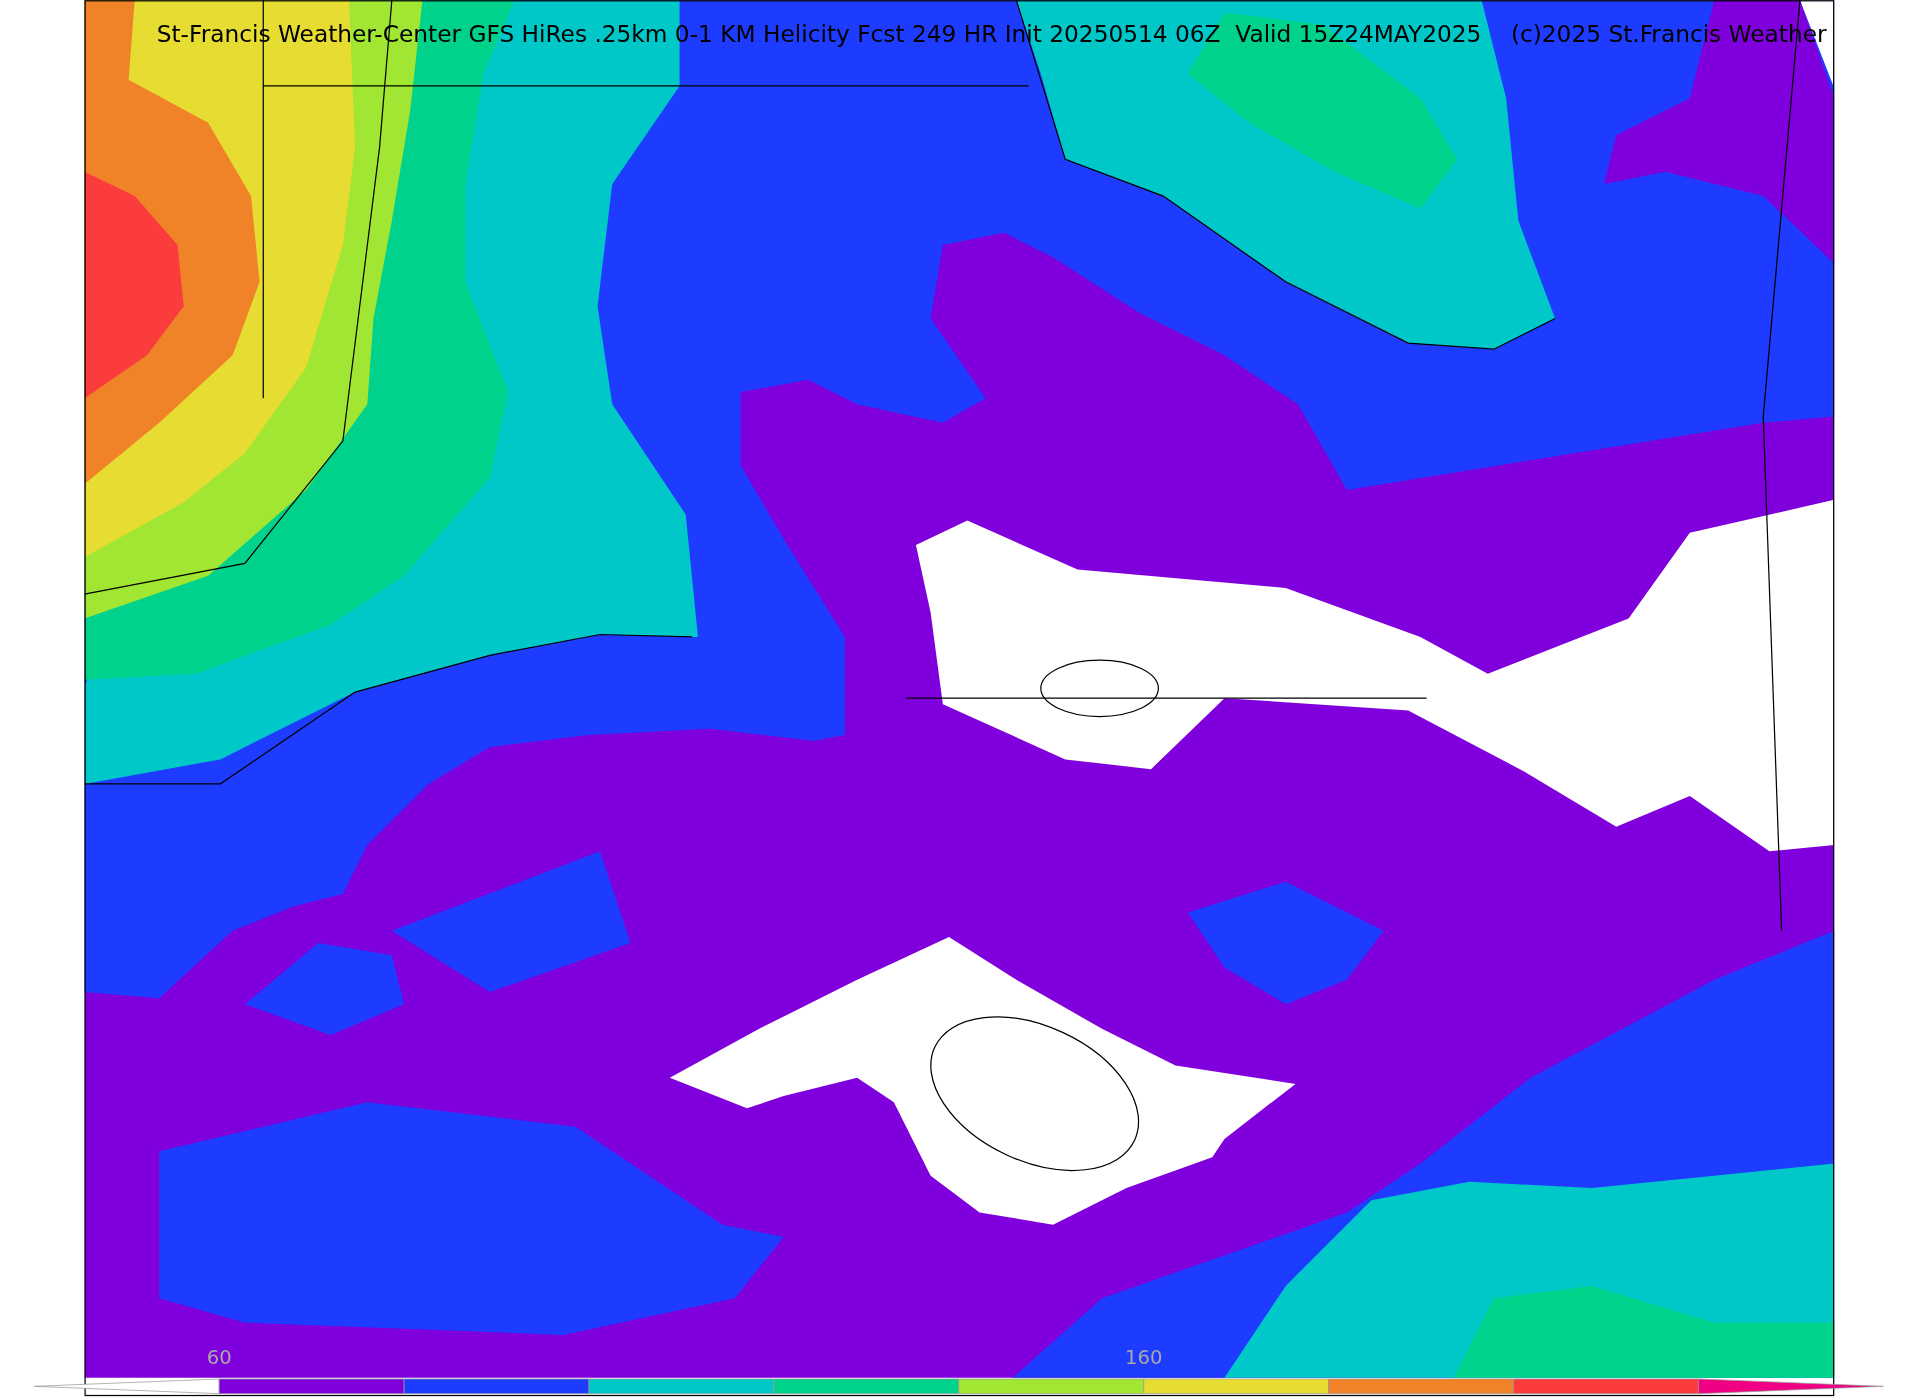 This screenshot has height=1400, width=1920. Describe the element at coordinates (219, 1358) in the screenshot. I see `colorbar-label: 60` at that location.